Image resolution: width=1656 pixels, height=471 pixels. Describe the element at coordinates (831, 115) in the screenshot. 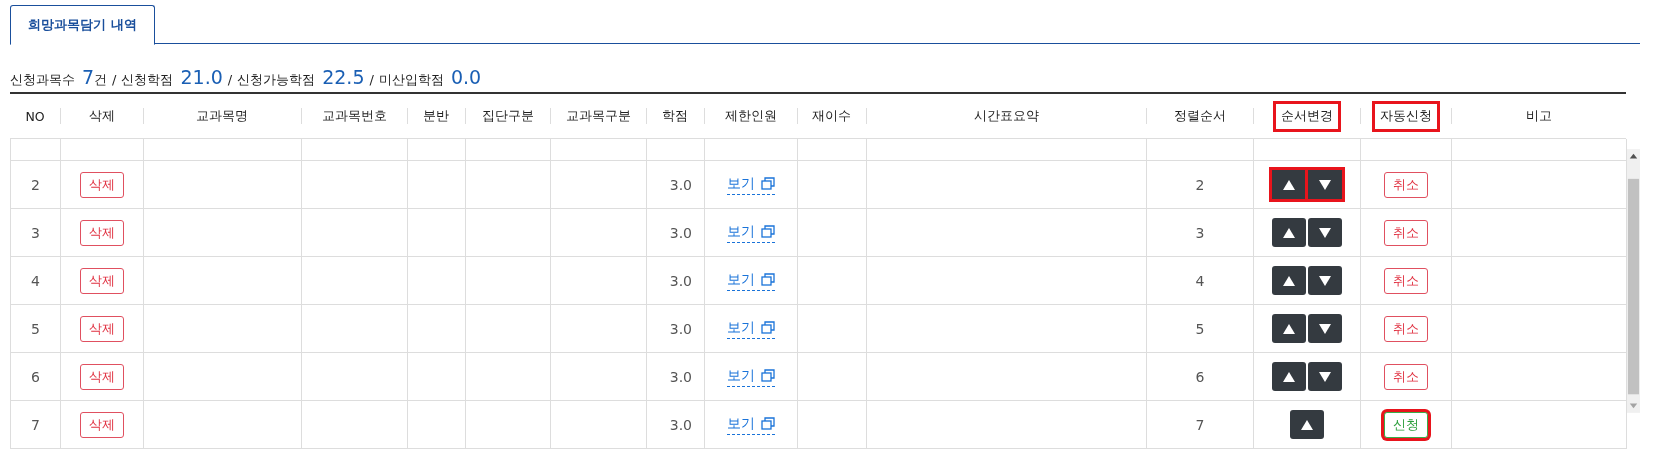

I see `column-header: 재이수` at that location.